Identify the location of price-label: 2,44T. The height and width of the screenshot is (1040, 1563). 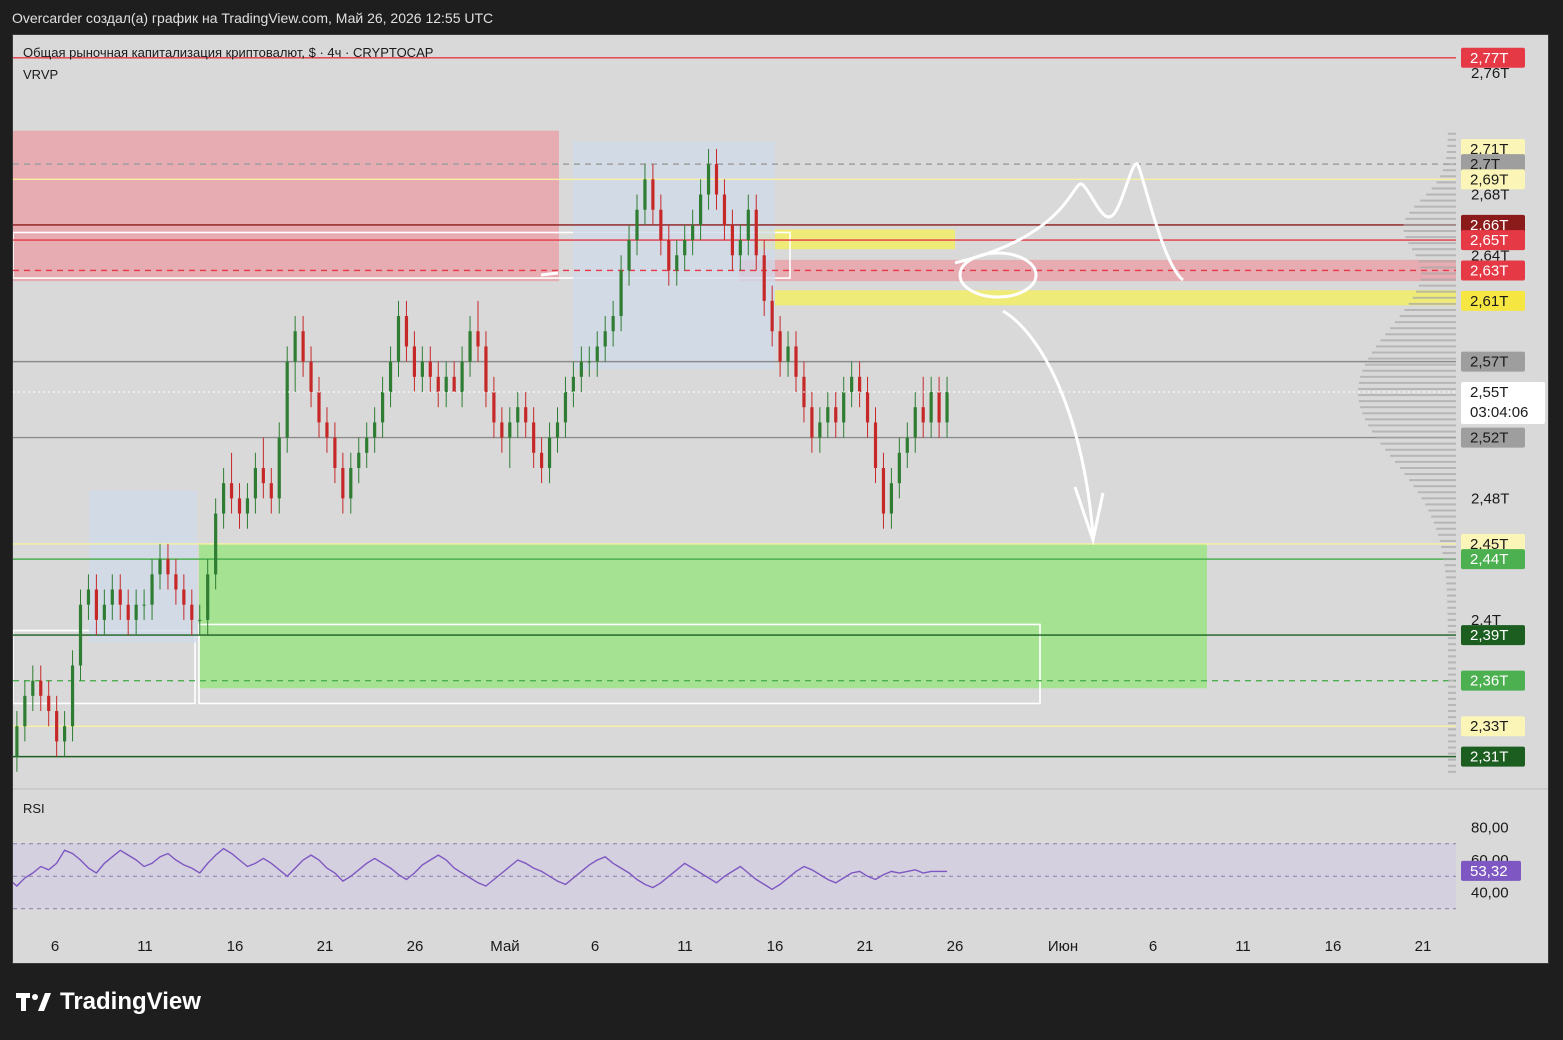
(1489, 559).